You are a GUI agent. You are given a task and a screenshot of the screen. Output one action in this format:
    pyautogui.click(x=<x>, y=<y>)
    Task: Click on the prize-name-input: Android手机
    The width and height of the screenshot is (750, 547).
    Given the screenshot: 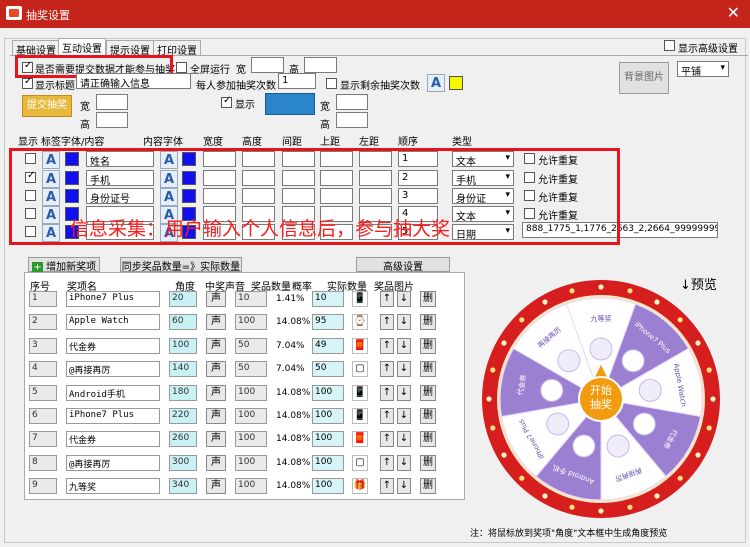 What is the action you would take?
    pyautogui.click(x=113, y=392)
    